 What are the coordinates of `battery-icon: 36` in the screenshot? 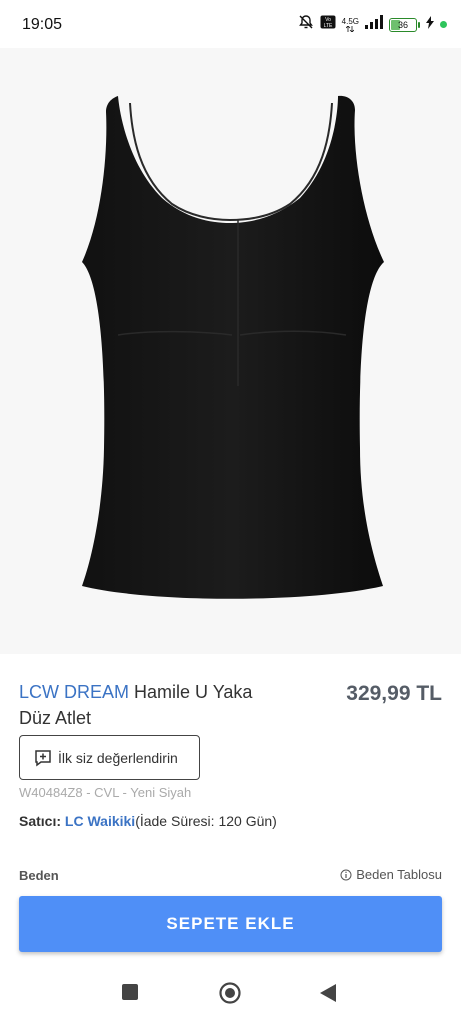 It's located at (404, 24).